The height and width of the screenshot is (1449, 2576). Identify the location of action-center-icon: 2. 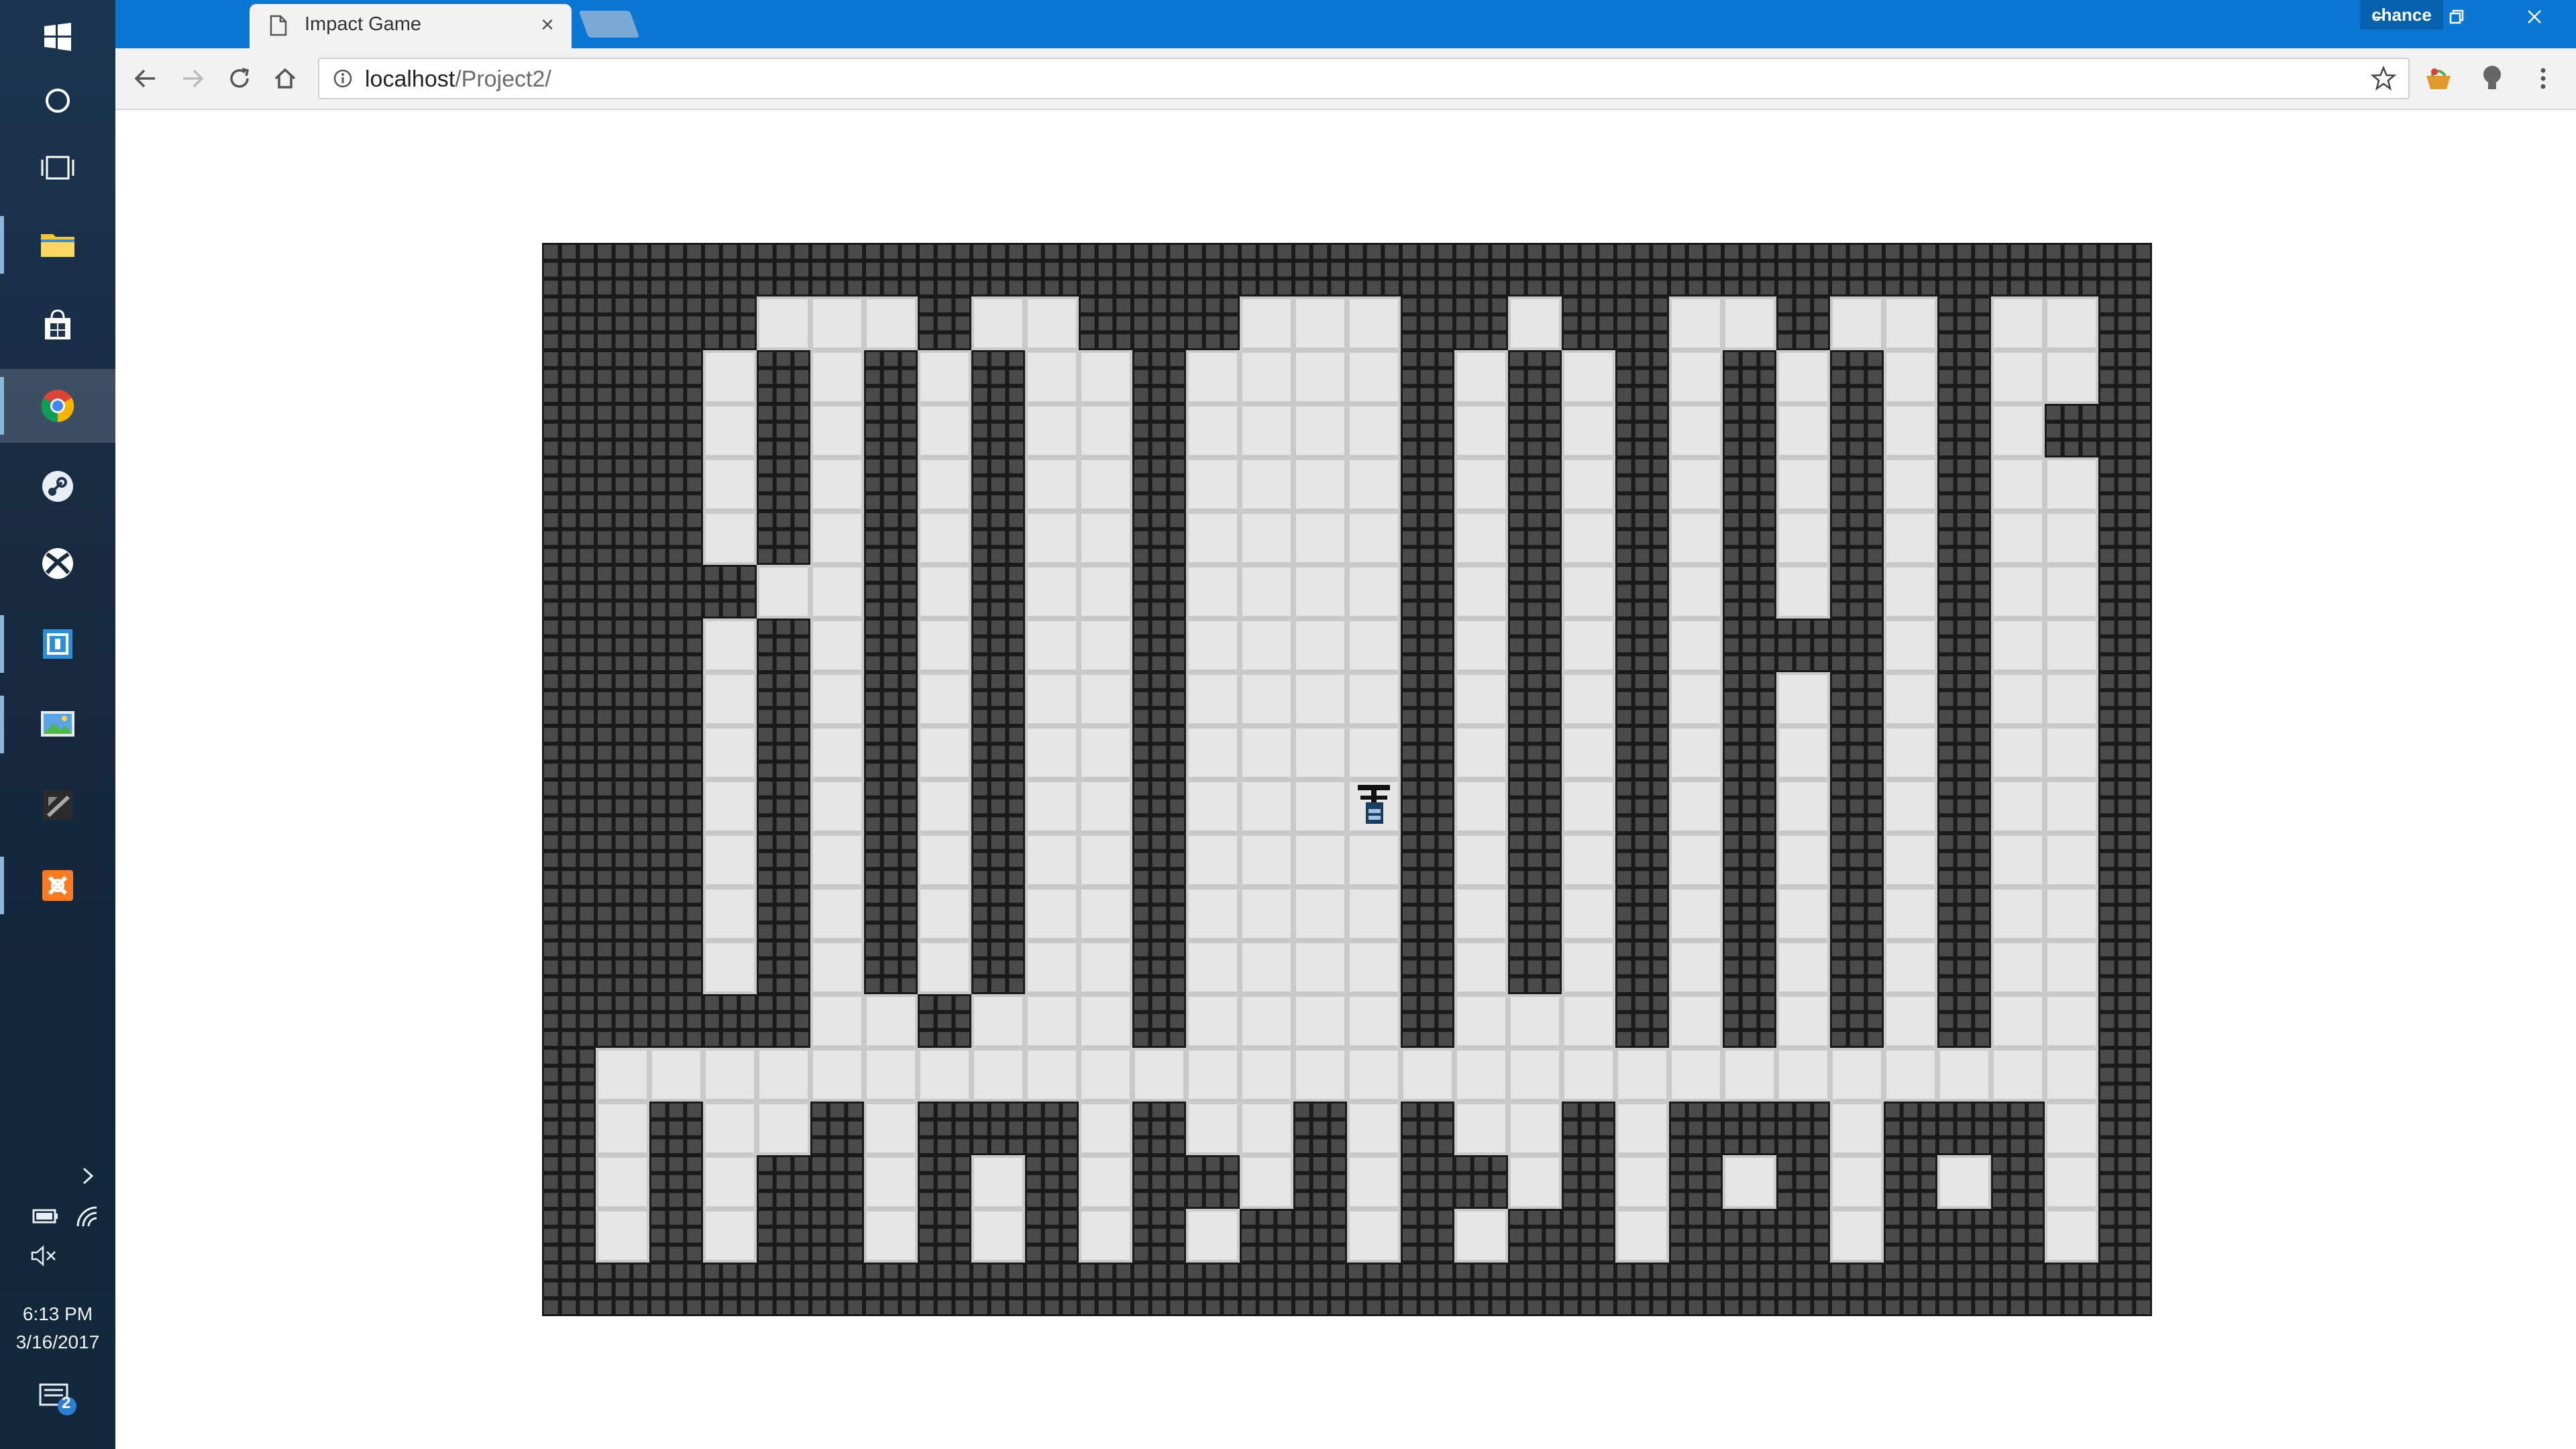
(59, 1403).